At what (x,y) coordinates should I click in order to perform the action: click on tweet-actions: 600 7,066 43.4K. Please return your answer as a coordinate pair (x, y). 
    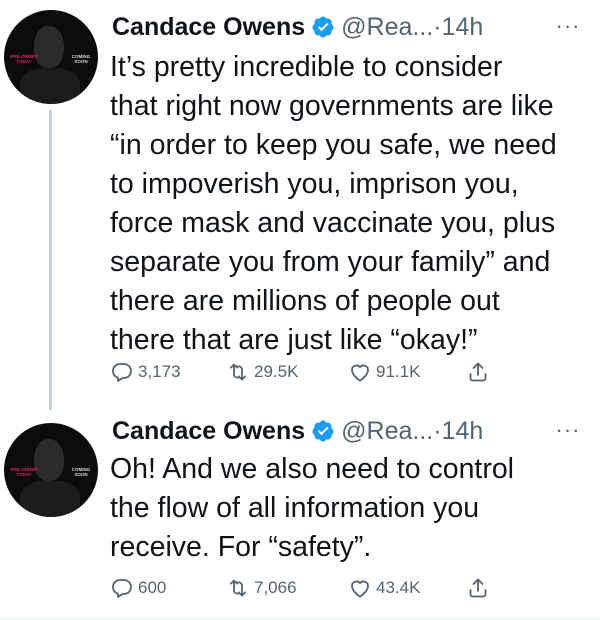
    Looking at the image, I should click on (330, 588).